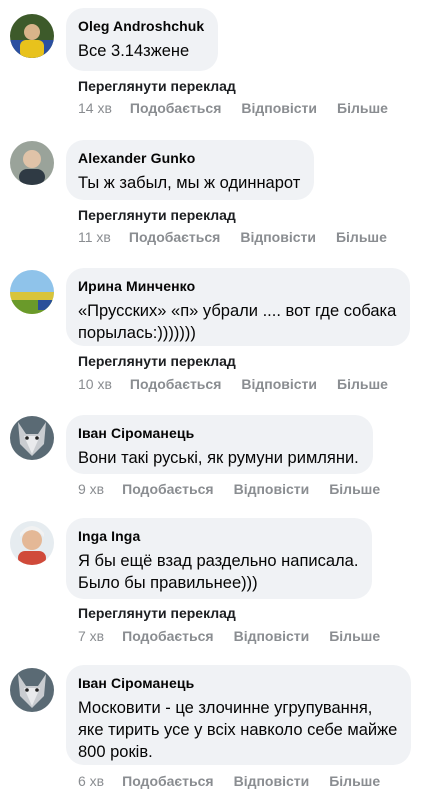  I want to click on comment-bubble: Oleg Androshchuk Все 3.14зжене, so click(142, 39).